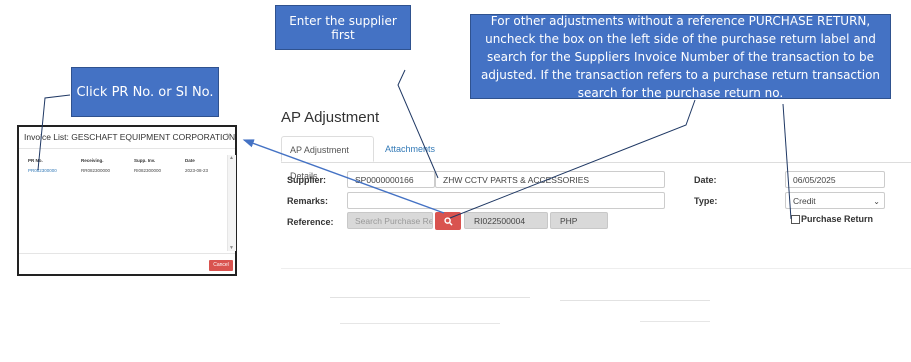 This screenshot has width=911, height=362. What do you see at coordinates (876, 201) in the screenshot?
I see `chevron-down-icon: ⌄` at bounding box center [876, 201].